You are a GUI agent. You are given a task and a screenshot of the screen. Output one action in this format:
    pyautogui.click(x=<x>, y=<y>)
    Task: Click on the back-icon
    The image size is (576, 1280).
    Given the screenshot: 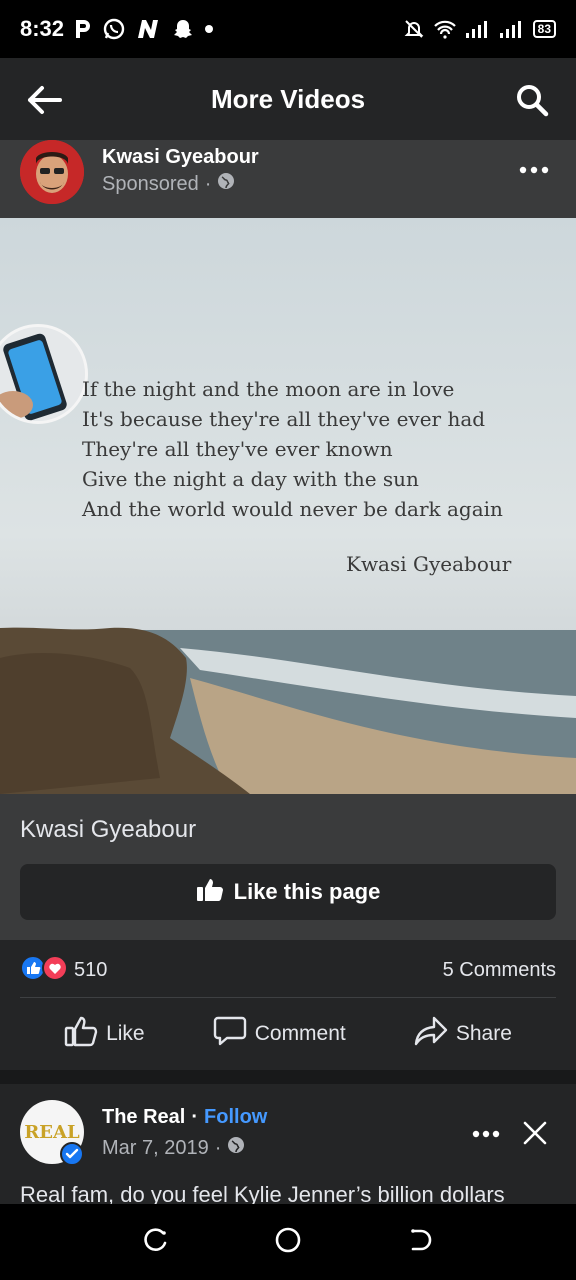 What is the action you would take?
    pyautogui.click(x=420, y=1242)
    